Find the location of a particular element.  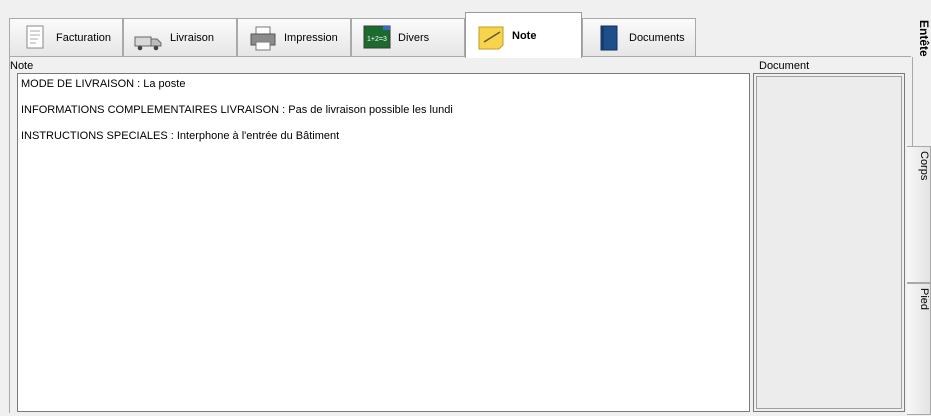

sticky-note-icon is located at coordinates (491, 37).